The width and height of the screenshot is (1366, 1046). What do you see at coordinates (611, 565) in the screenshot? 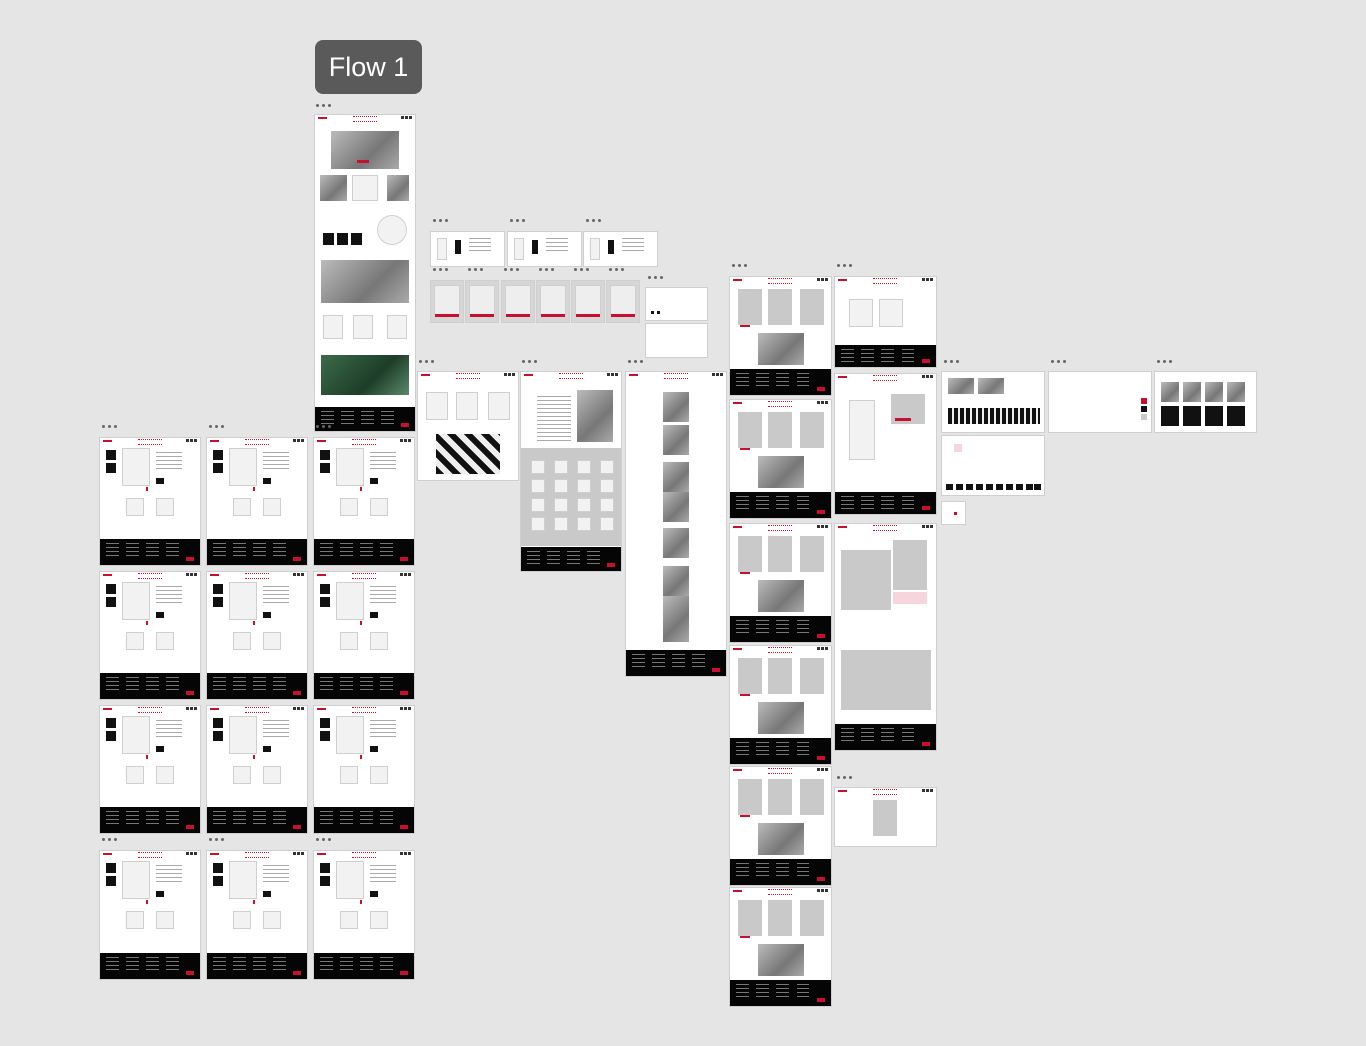
I see `payment-badge` at bounding box center [611, 565].